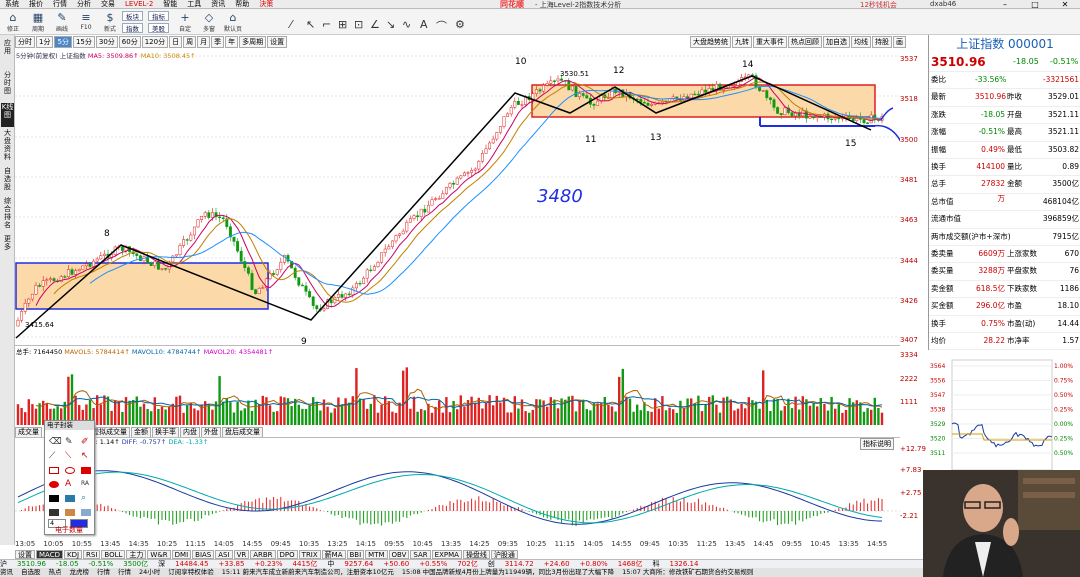 This screenshot has width=1080, height=577. What do you see at coordinates (406, 24) in the screenshot?
I see `draw-wave-icon: ∿` at bounding box center [406, 24].